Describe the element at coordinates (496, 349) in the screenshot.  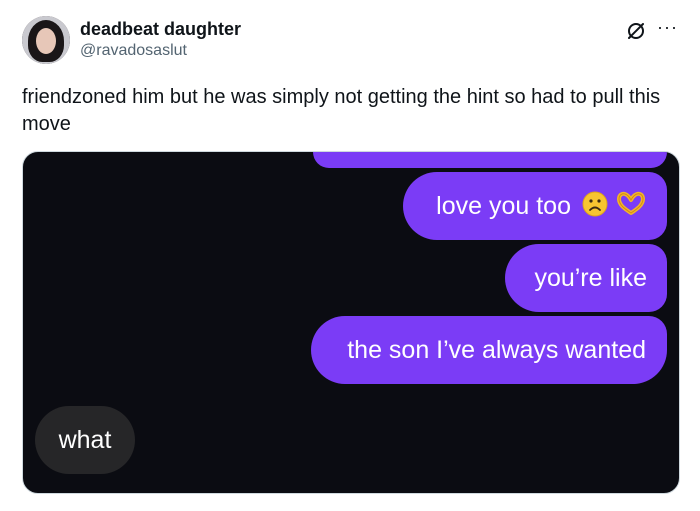
I see `message-text: the son I’ve always wanted` at that location.